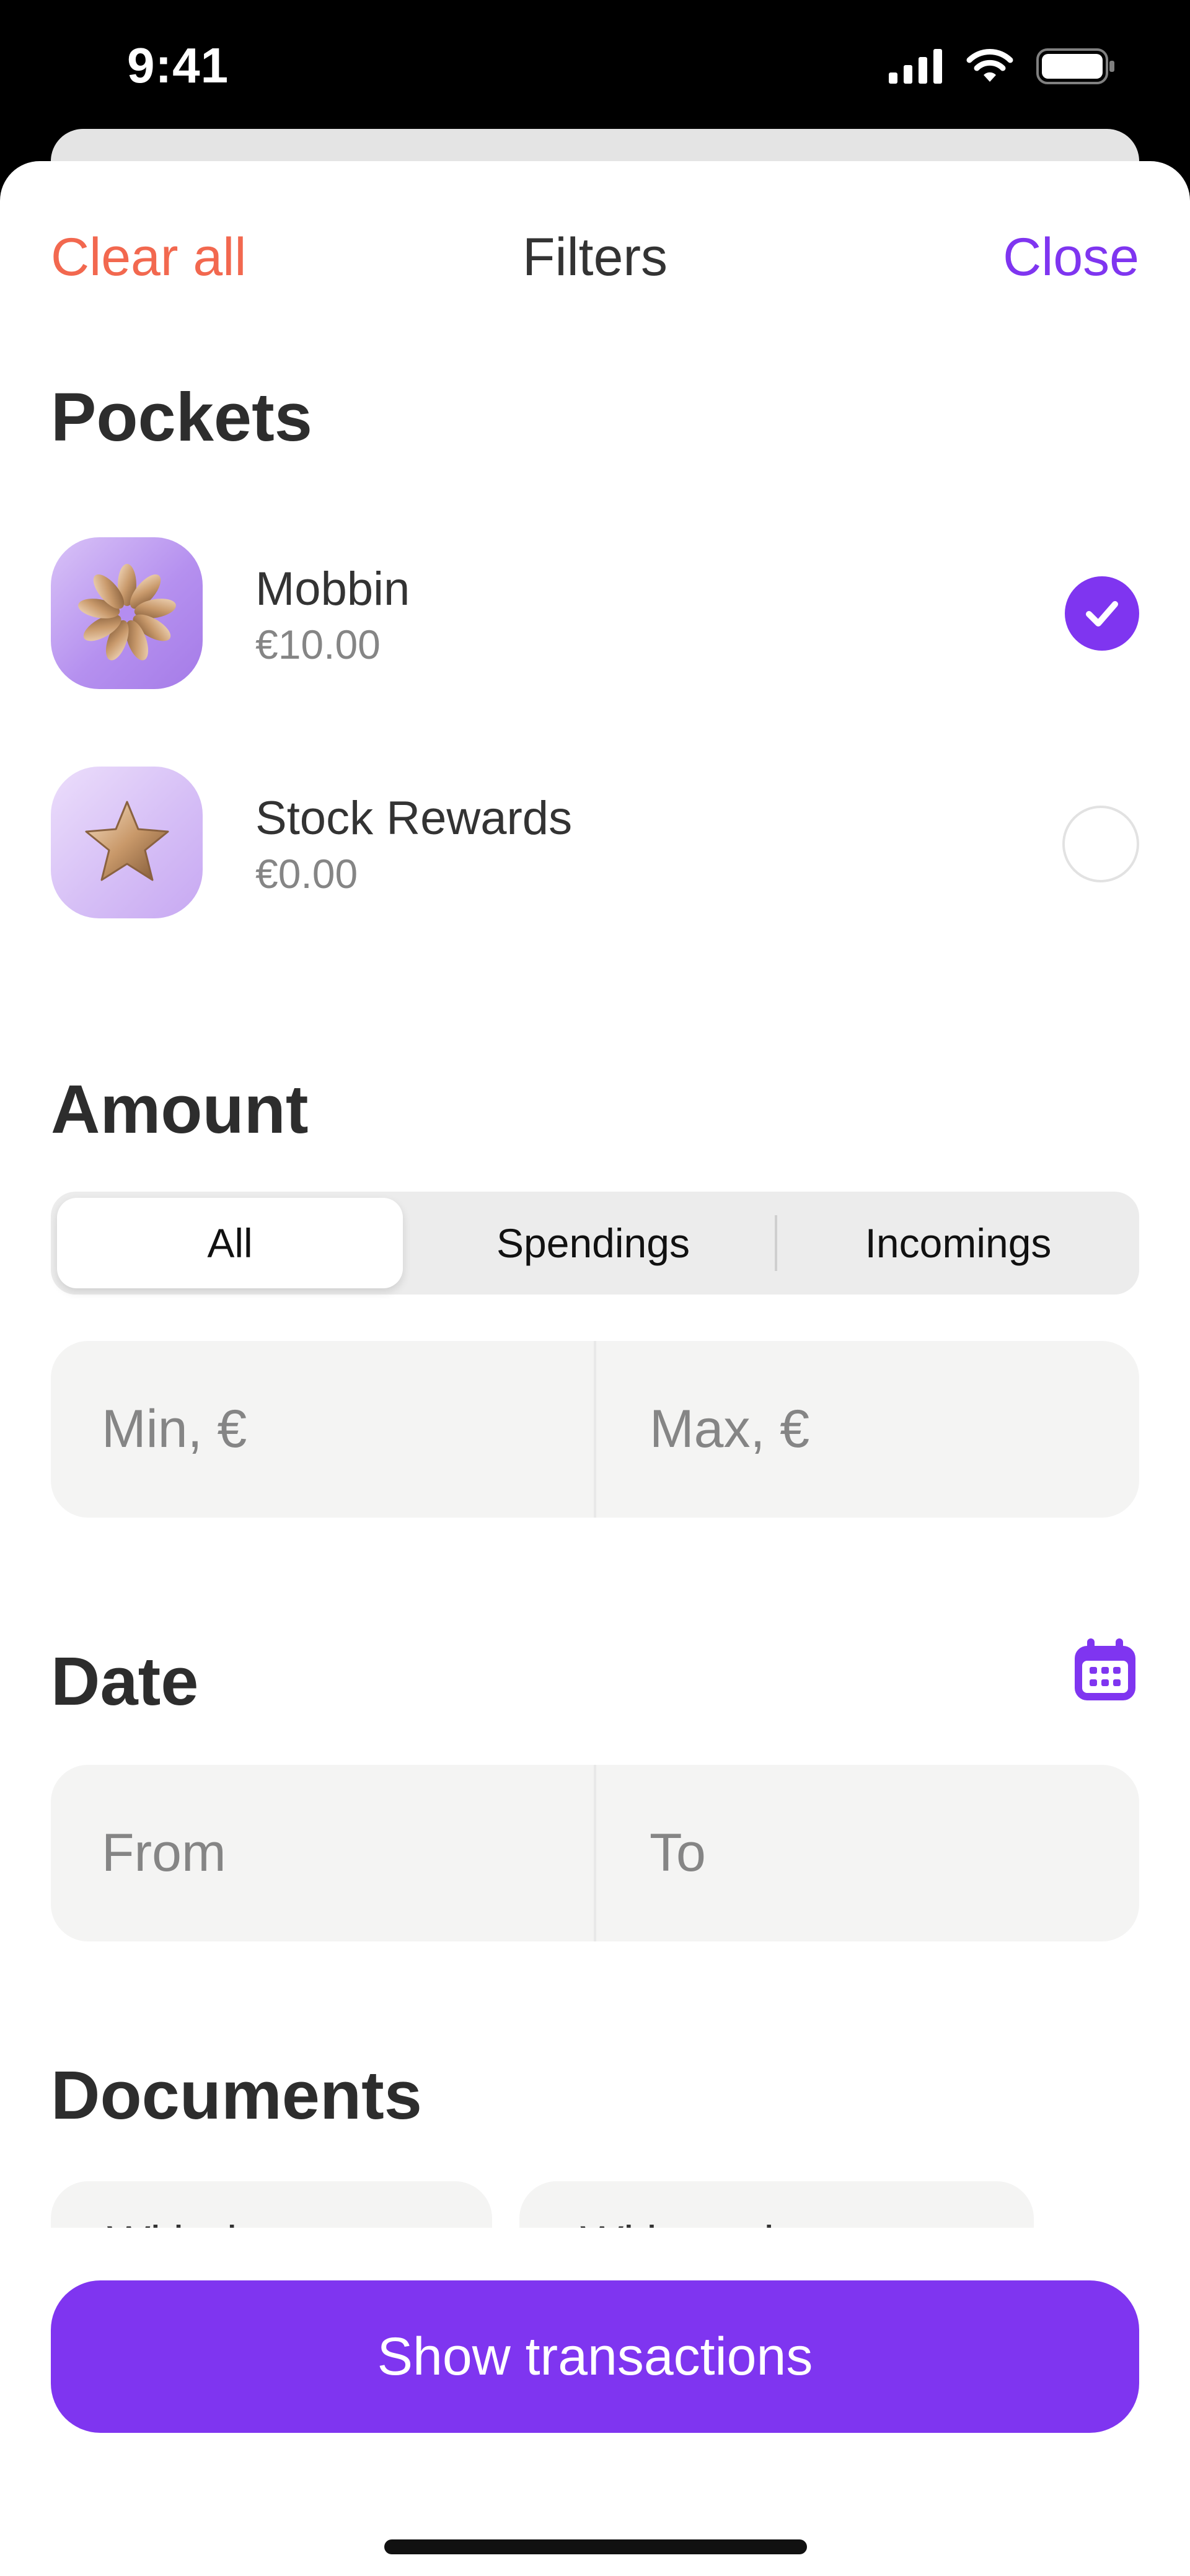  What do you see at coordinates (230, 1243) in the screenshot?
I see `segment-all: All` at bounding box center [230, 1243].